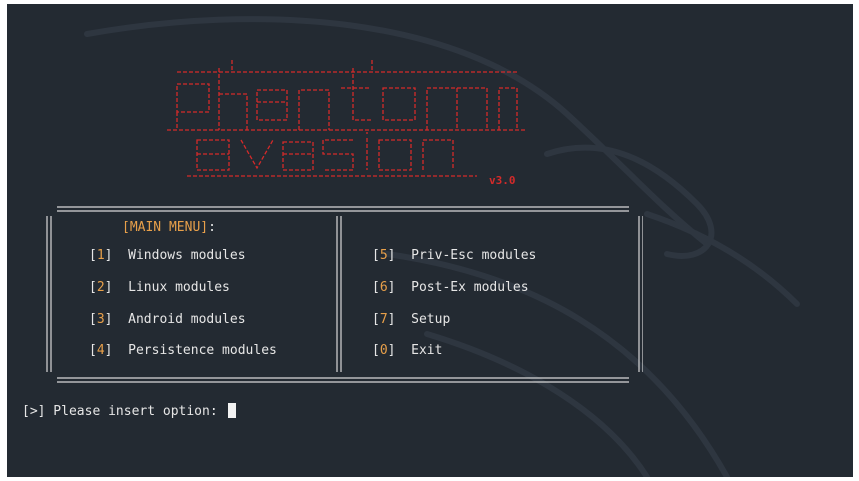 Image resolution: width=859 pixels, height=481 pixels. What do you see at coordinates (431, 319) in the screenshot?
I see `option-label: Setup` at bounding box center [431, 319].